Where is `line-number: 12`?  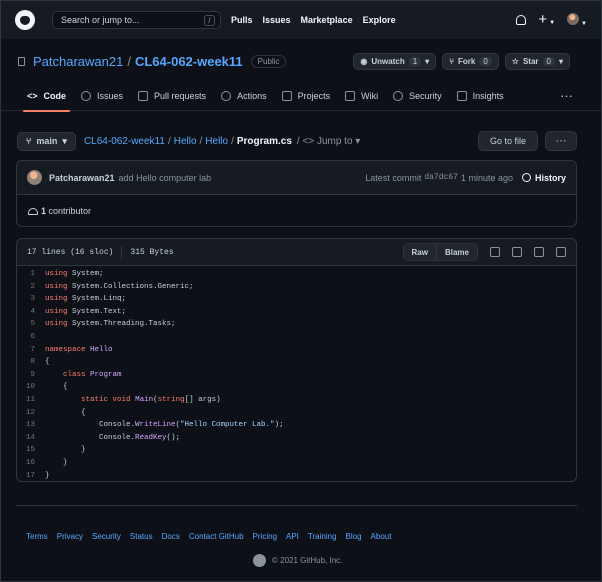 line-number: 12 is located at coordinates (31, 413).